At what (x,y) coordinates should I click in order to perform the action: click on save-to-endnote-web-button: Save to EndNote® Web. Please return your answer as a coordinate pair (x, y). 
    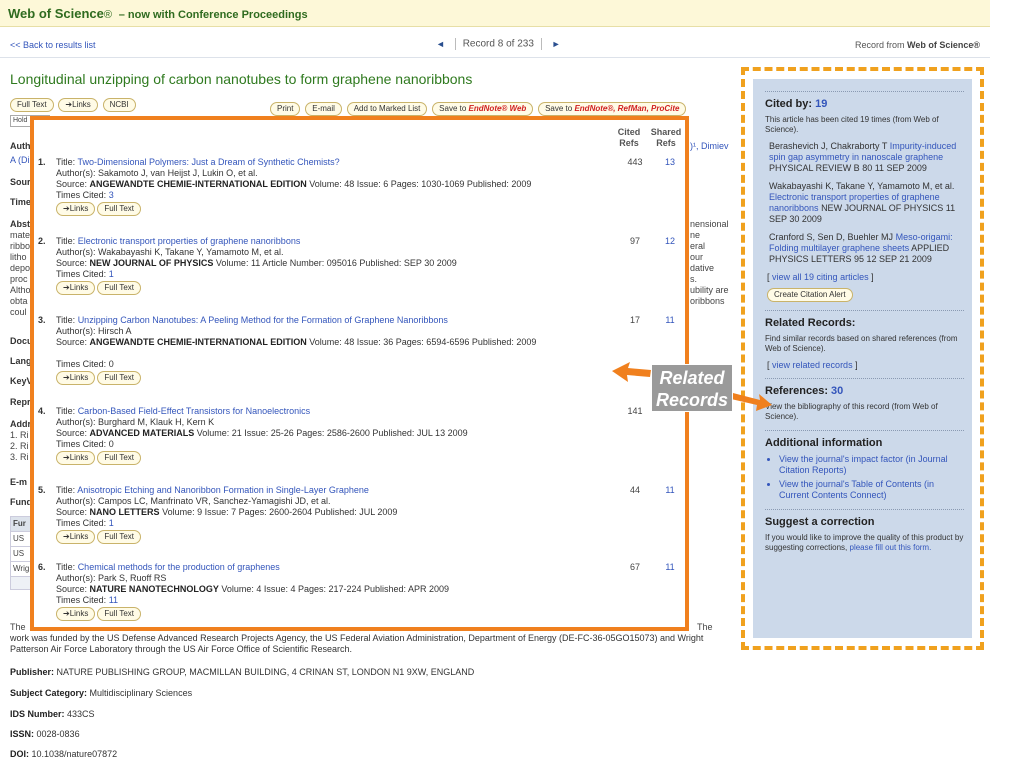
    Looking at the image, I should click on (483, 109).